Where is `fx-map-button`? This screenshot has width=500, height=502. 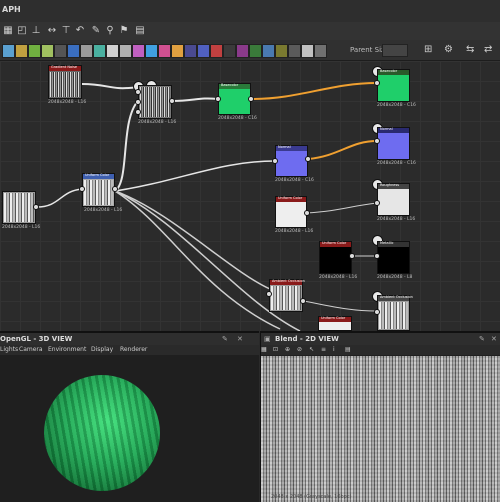 fx-map-button is located at coordinates (99, 51).